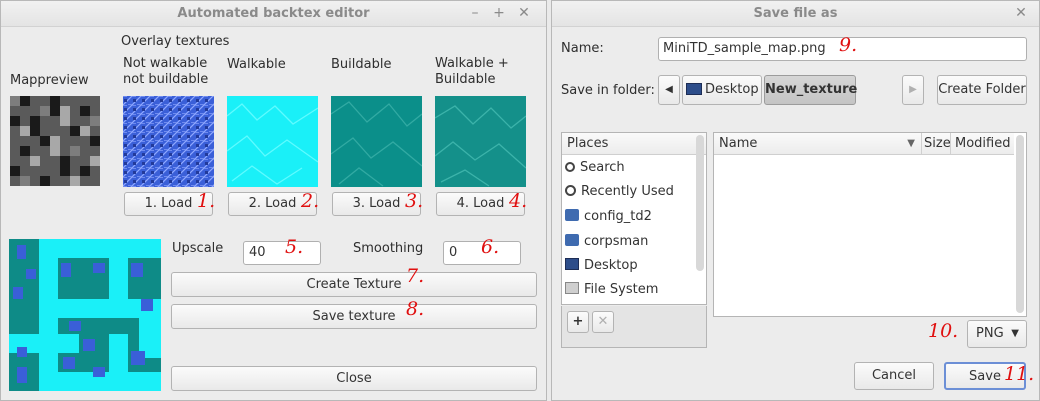 The image size is (1040, 401). Describe the element at coordinates (936, 144) in the screenshot. I see `column-size-header: Size` at that location.